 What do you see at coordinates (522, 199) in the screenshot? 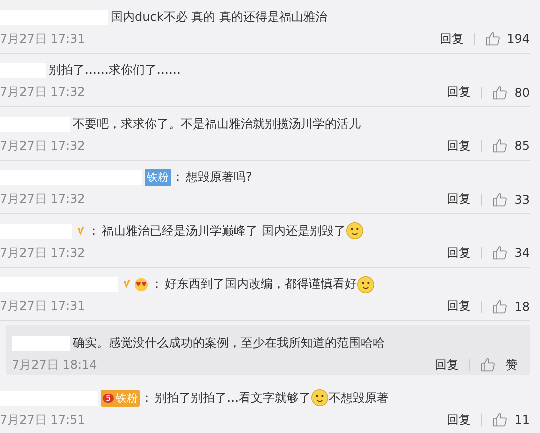
I see `like-count: 33` at bounding box center [522, 199].